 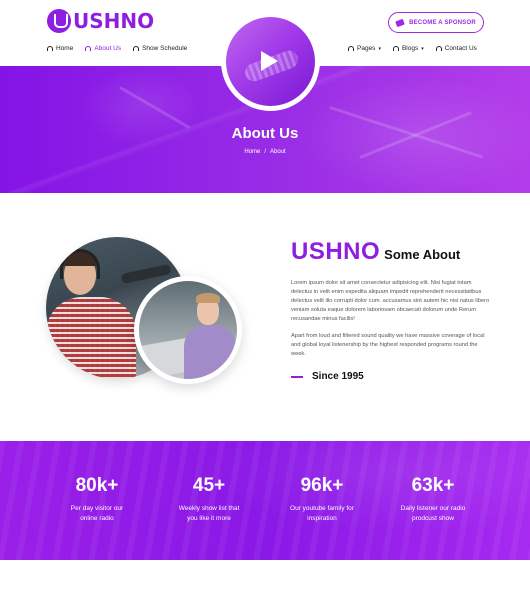 What do you see at coordinates (433, 485) in the screenshot?
I see `stat-number: 63k+` at bounding box center [433, 485].